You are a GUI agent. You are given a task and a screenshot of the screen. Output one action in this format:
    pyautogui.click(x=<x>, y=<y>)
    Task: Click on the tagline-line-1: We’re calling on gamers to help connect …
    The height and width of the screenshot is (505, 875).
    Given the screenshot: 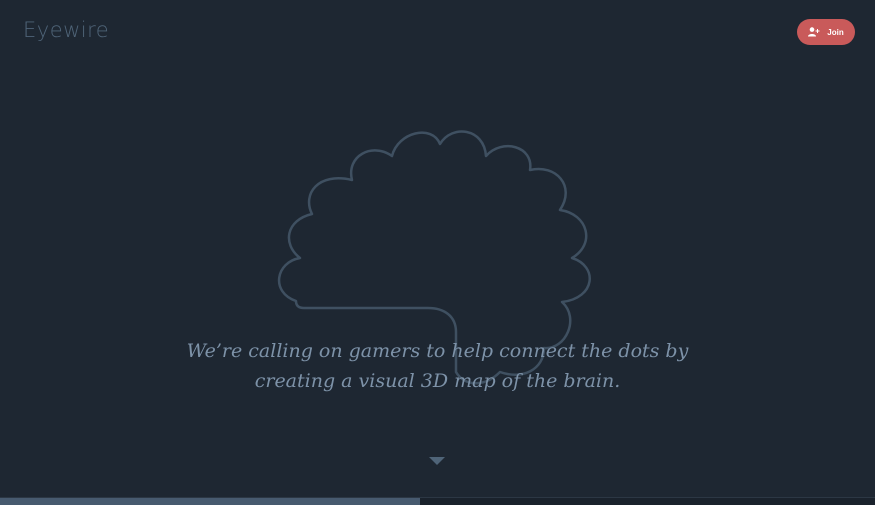 What is the action you would take?
    pyautogui.click(x=437, y=351)
    